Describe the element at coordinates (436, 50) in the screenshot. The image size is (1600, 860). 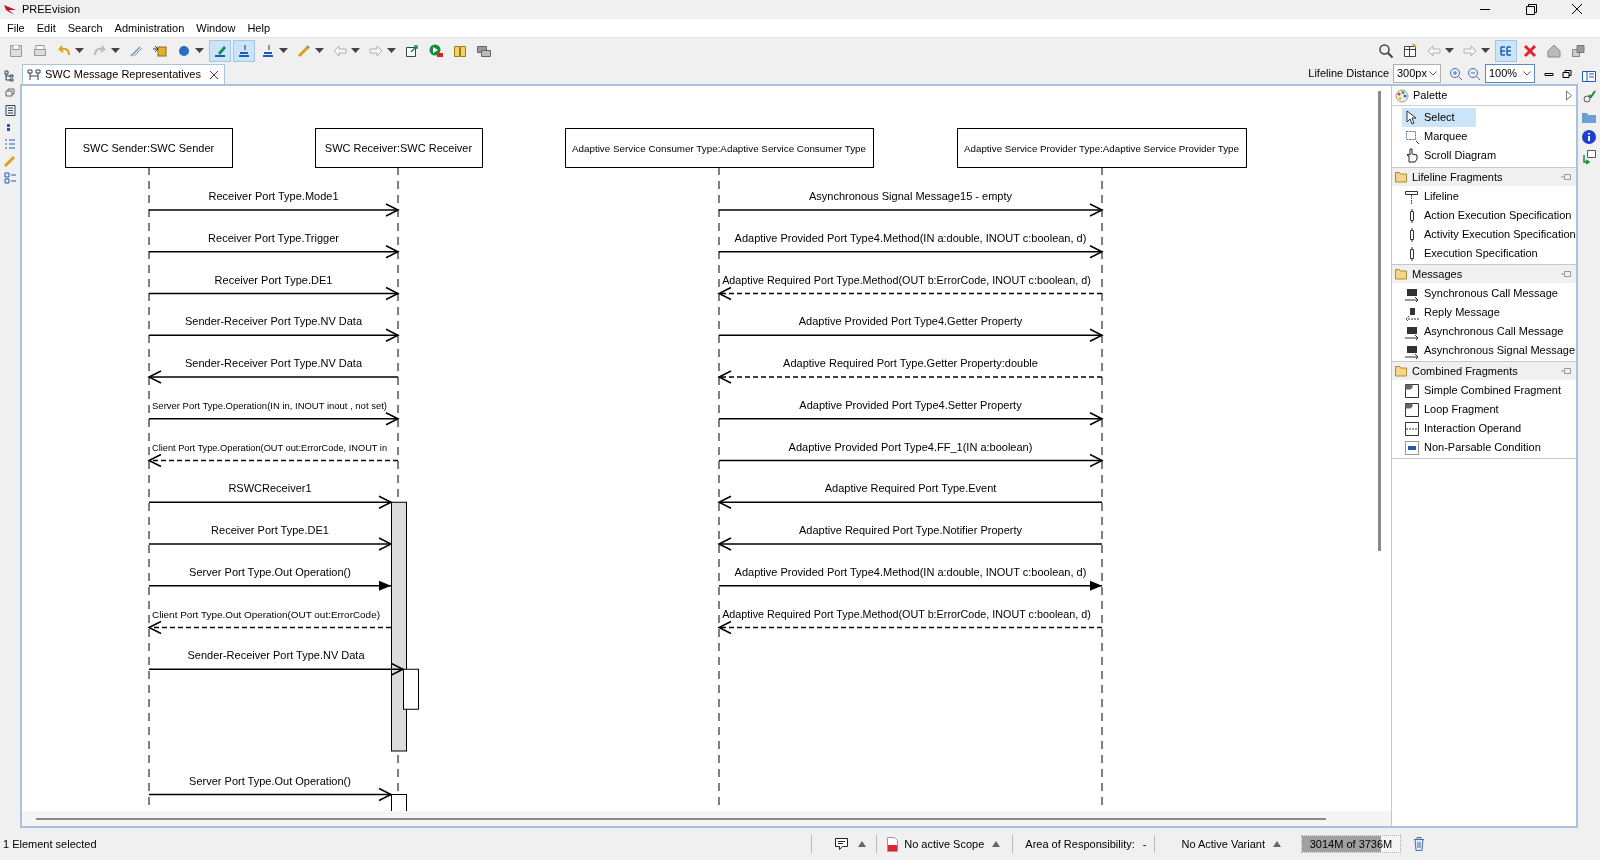
I see `run-icon` at that location.